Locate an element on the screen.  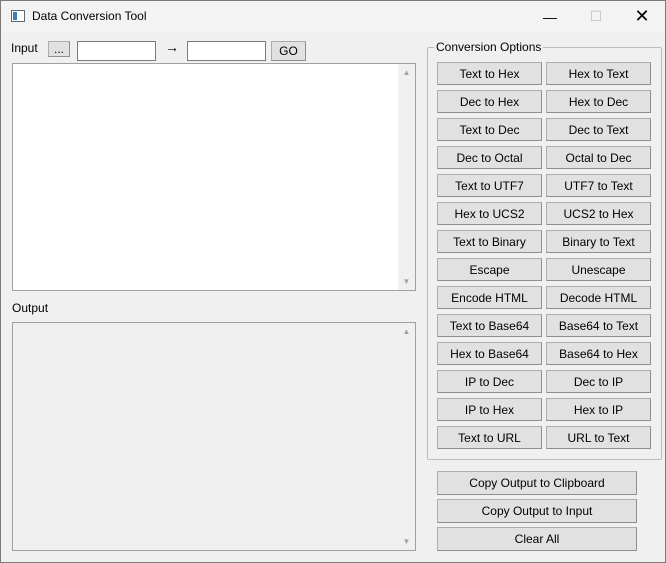
binary-to-text-button: Binary to Text is located at coordinates (598, 241).